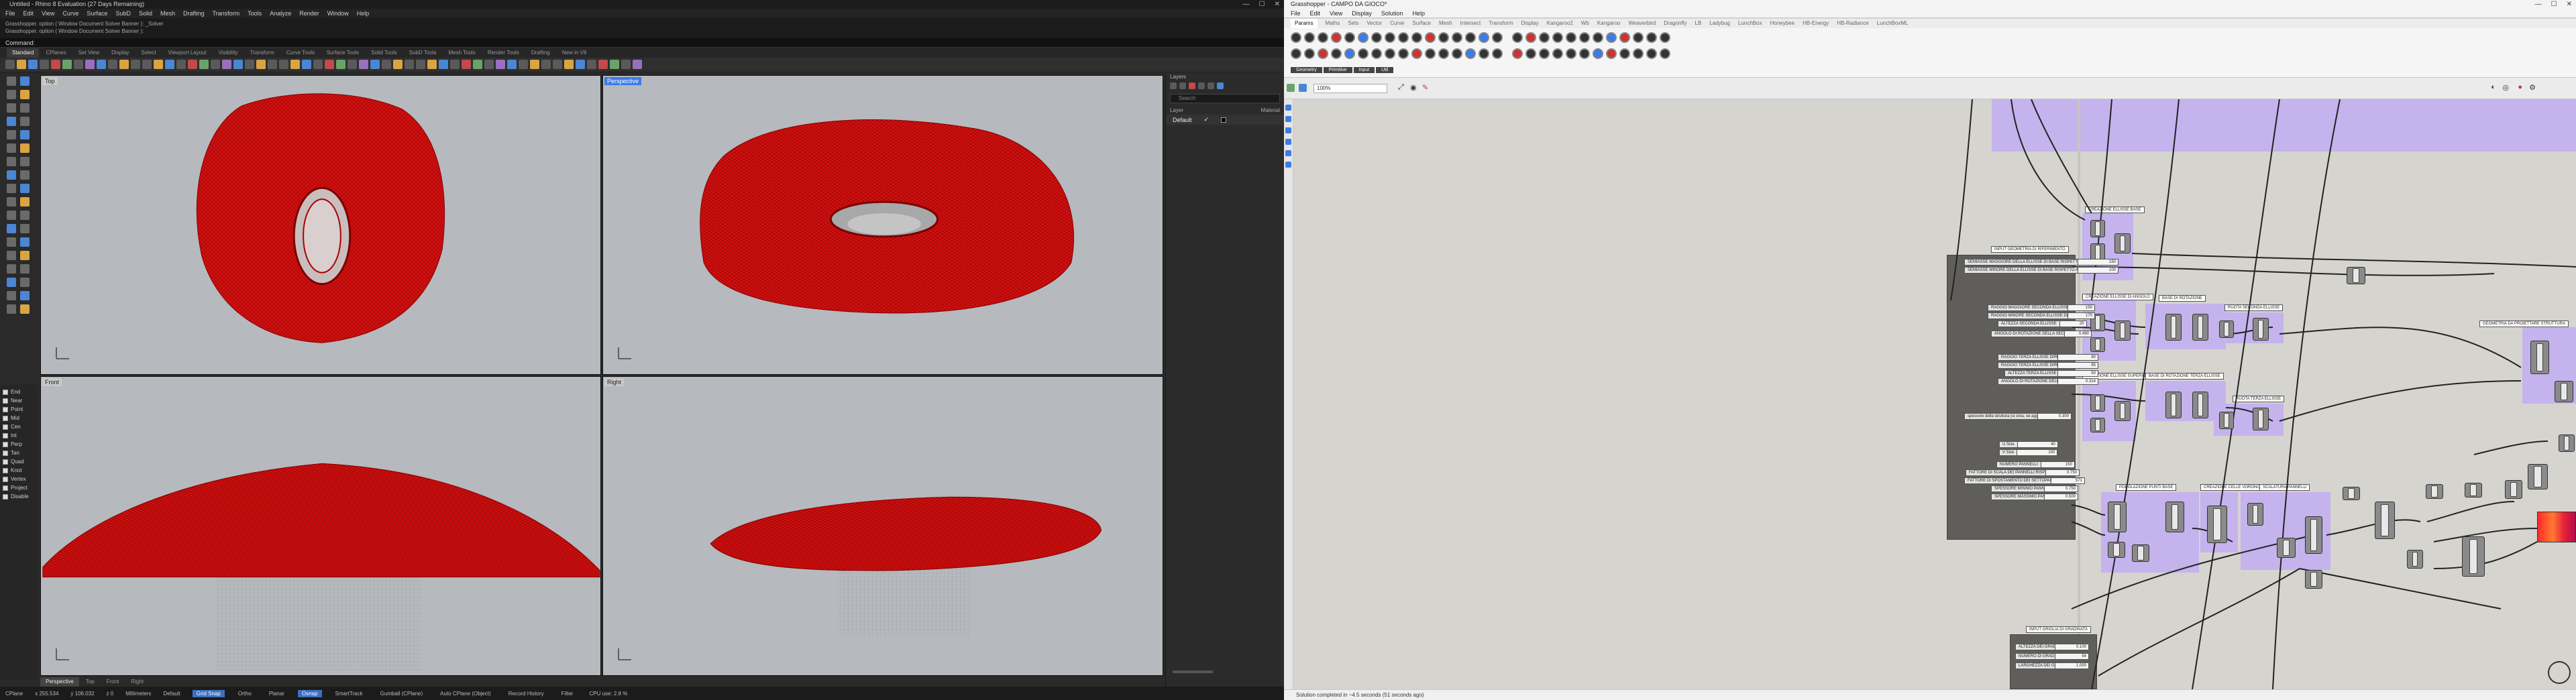  Describe the element at coordinates (1262, 4) in the screenshot. I see `maximize-icon: ☐` at that location.